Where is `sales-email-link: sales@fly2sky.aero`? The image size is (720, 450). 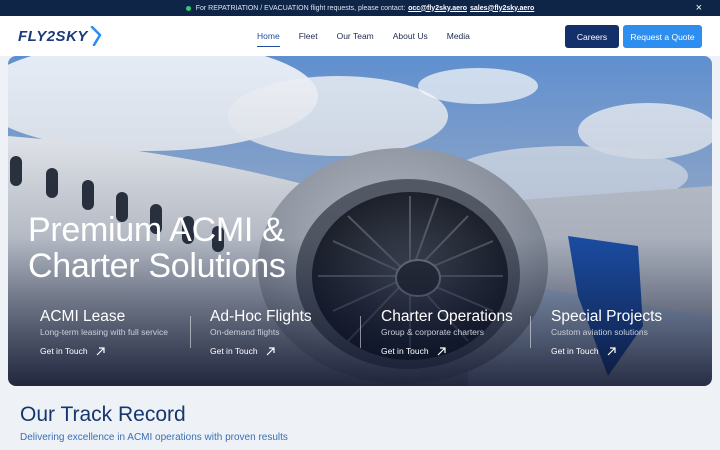
sales-email-link: sales@fly2sky.aero is located at coordinates (502, 8).